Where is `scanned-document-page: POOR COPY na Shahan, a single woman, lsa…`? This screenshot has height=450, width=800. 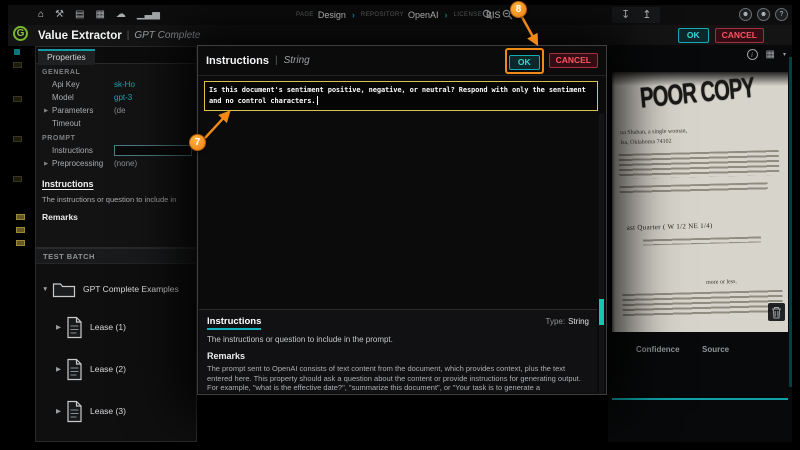
scanned-document-page: POOR COPY na Shahan, a single woman, lsa… is located at coordinates (700, 202).